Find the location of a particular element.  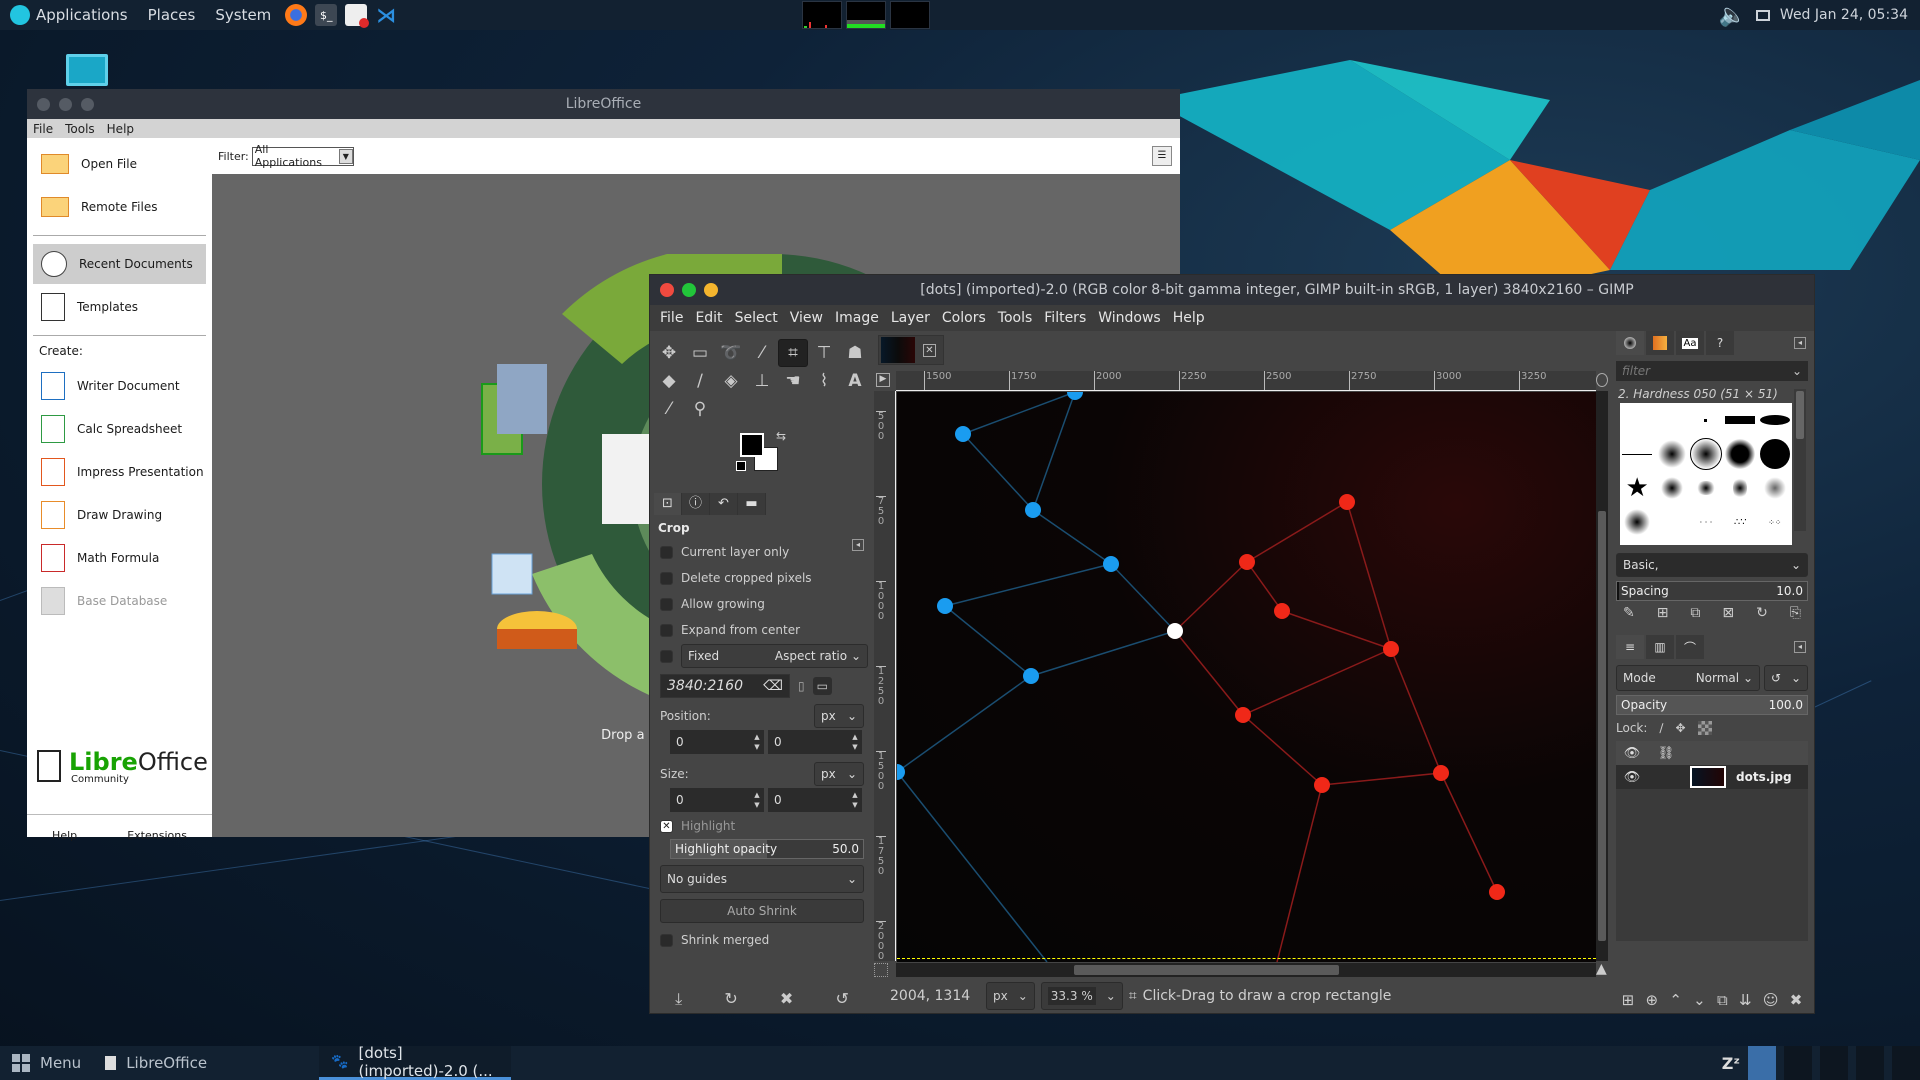

position-y-input: 0 ▲ ▼ is located at coordinates (815, 742).